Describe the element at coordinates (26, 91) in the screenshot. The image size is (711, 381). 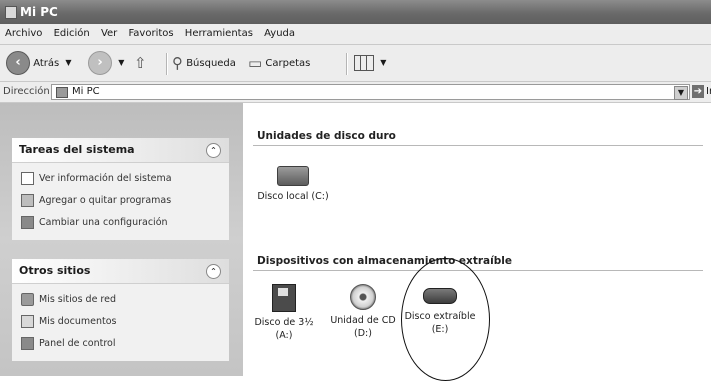
I see `address-label: Dirección` at that location.